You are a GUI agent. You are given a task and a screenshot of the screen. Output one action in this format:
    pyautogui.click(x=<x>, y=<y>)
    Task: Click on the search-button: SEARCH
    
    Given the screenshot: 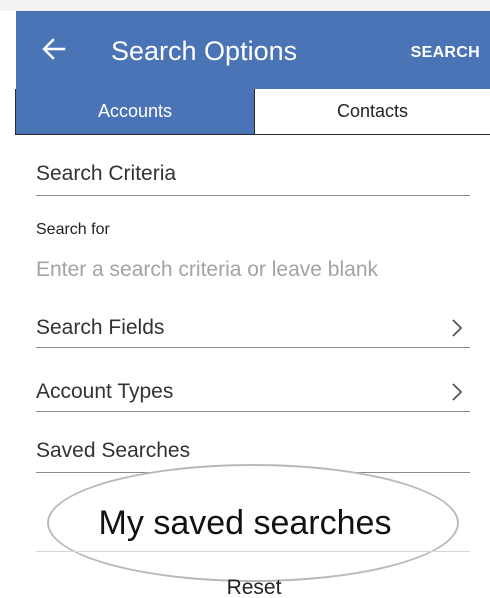 What is the action you would take?
    pyautogui.click(x=445, y=53)
    